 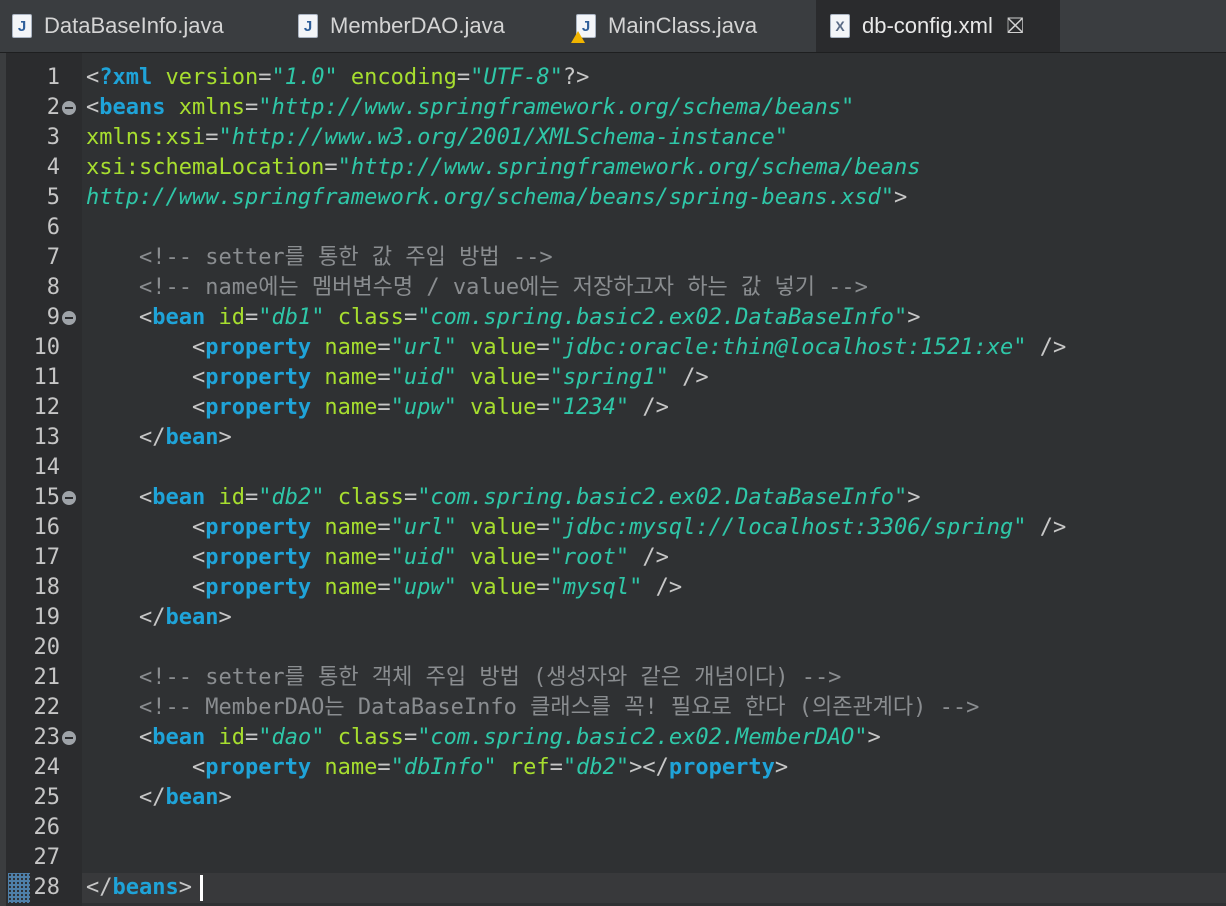 What do you see at coordinates (496, 347) in the screenshot?
I see `code-token-attr: value` at bounding box center [496, 347].